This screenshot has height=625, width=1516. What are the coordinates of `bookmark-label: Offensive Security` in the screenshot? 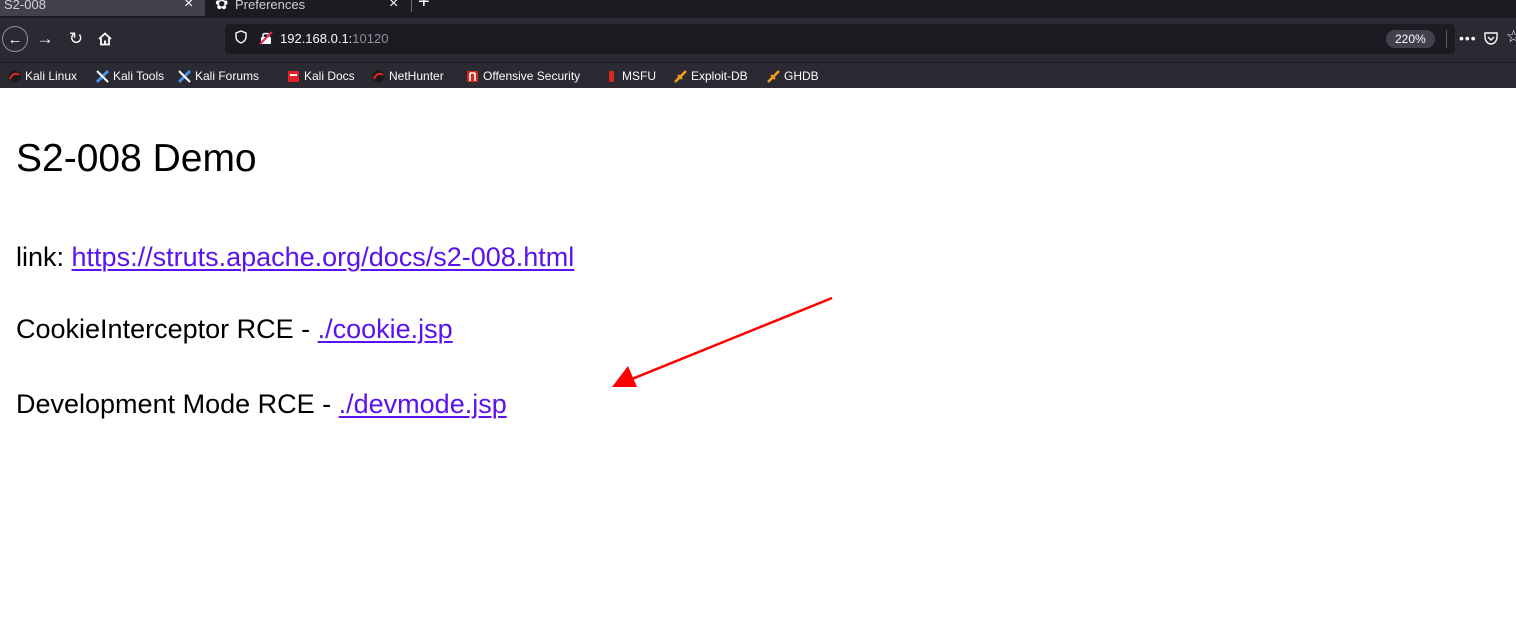 It's located at (532, 76).